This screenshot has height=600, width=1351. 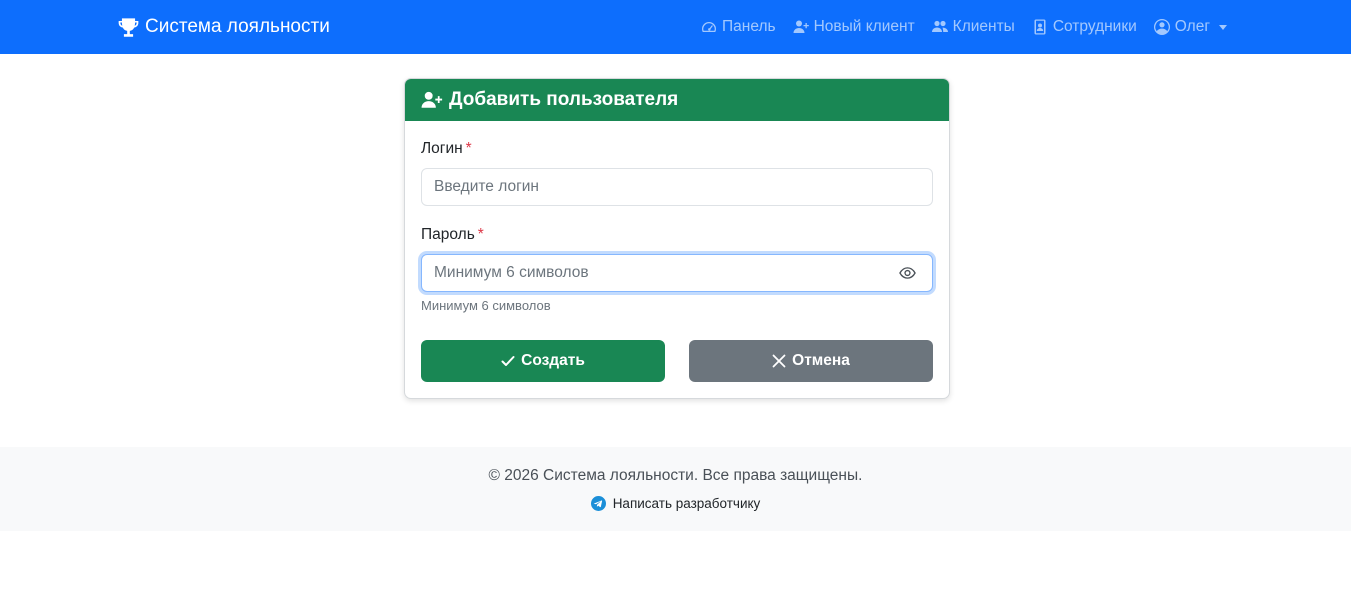 What do you see at coordinates (677, 273) in the screenshot?
I see `password-input: Минимум 6 символов` at bounding box center [677, 273].